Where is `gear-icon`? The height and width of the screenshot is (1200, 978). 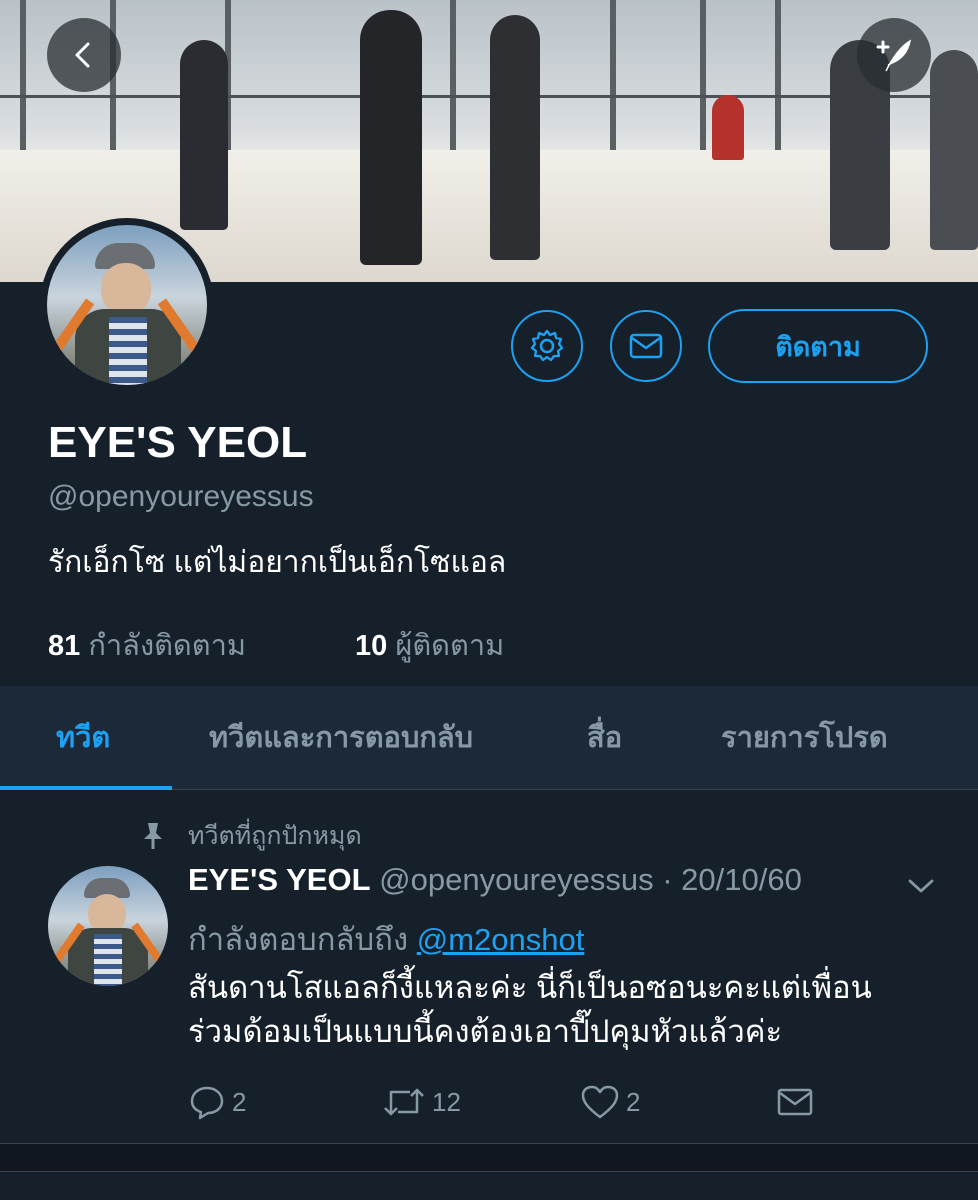 gear-icon is located at coordinates (547, 345).